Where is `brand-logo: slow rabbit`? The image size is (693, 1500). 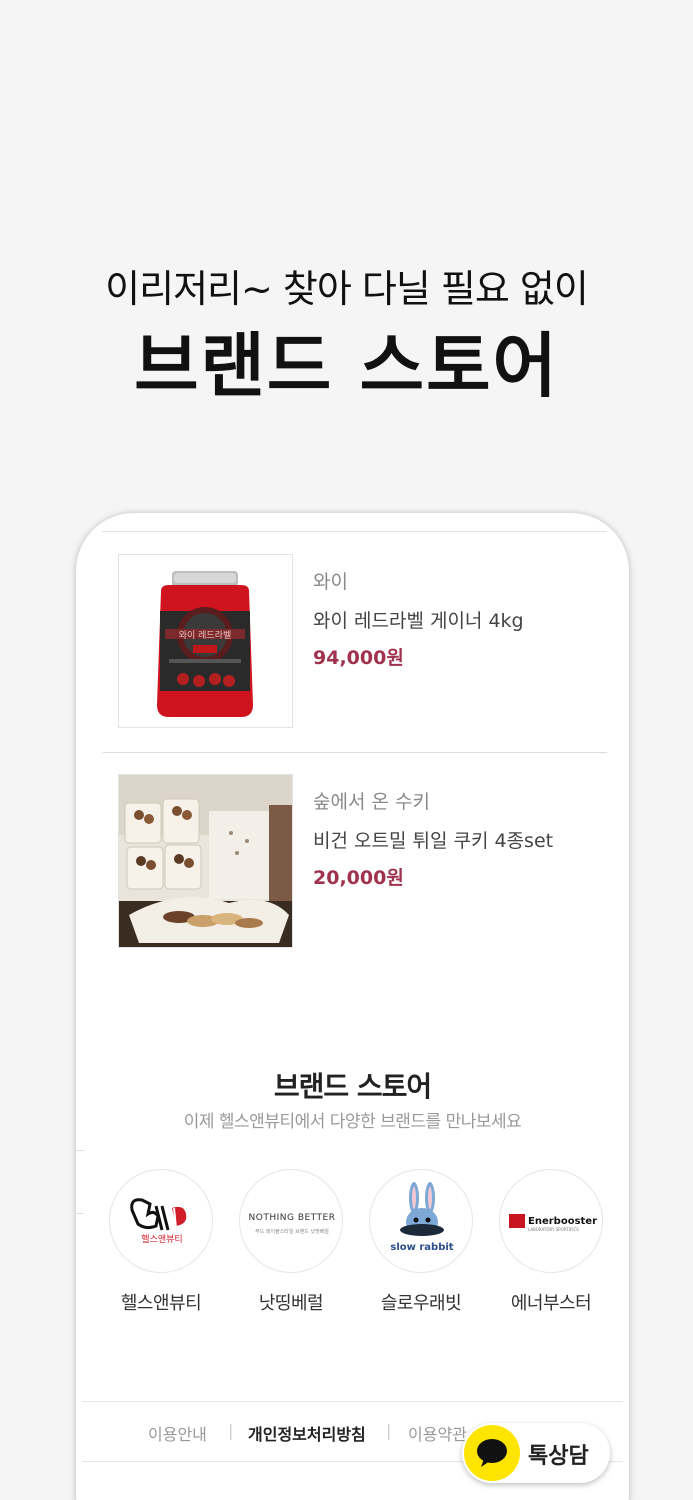
brand-logo: slow rabbit is located at coordinates (421, 1221).